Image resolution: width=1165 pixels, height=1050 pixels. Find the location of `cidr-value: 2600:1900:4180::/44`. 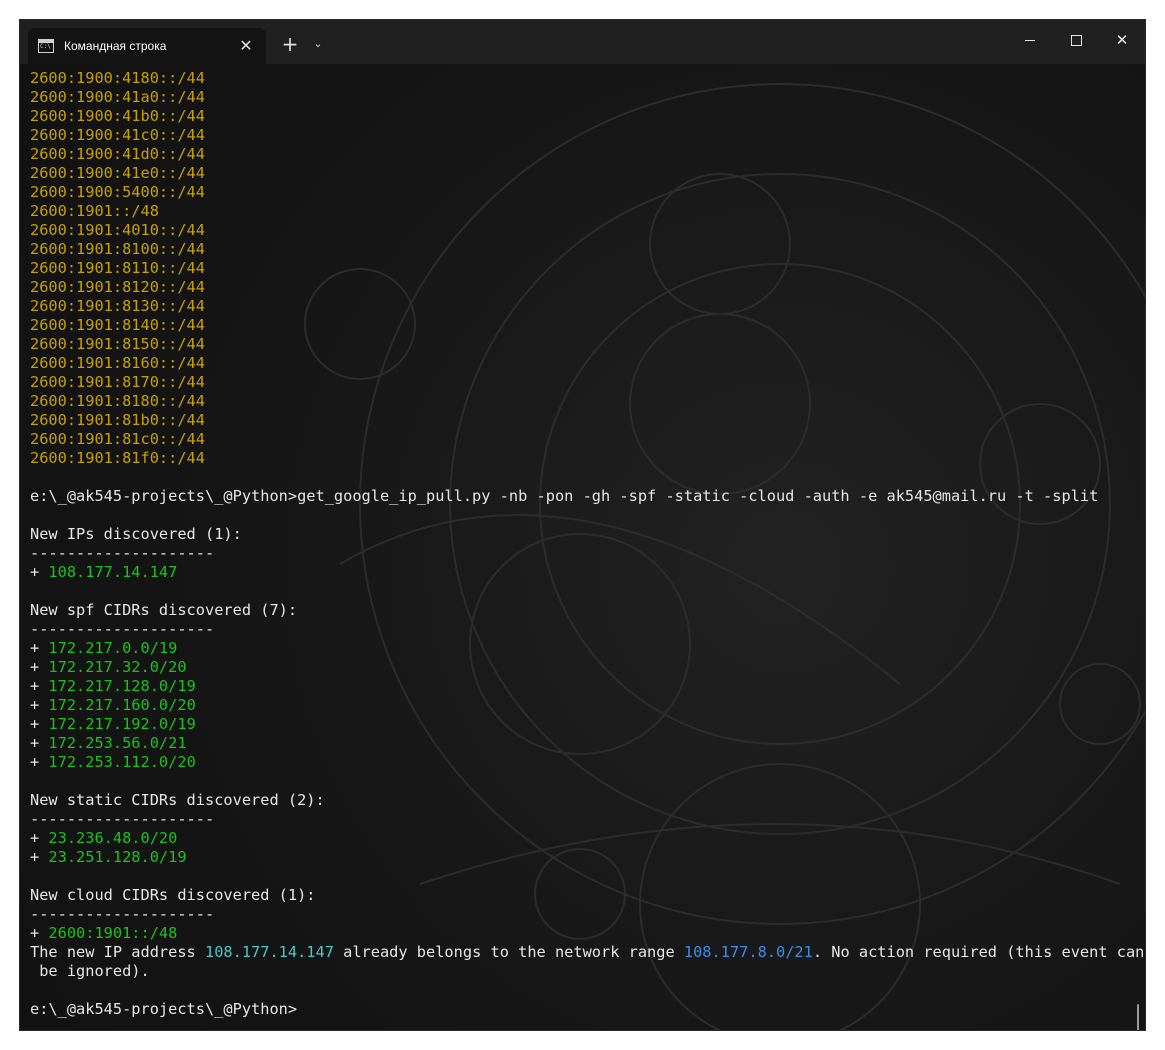

cidr-value: 2600:1900:4180::/44 is located at coordinates (117, 78).